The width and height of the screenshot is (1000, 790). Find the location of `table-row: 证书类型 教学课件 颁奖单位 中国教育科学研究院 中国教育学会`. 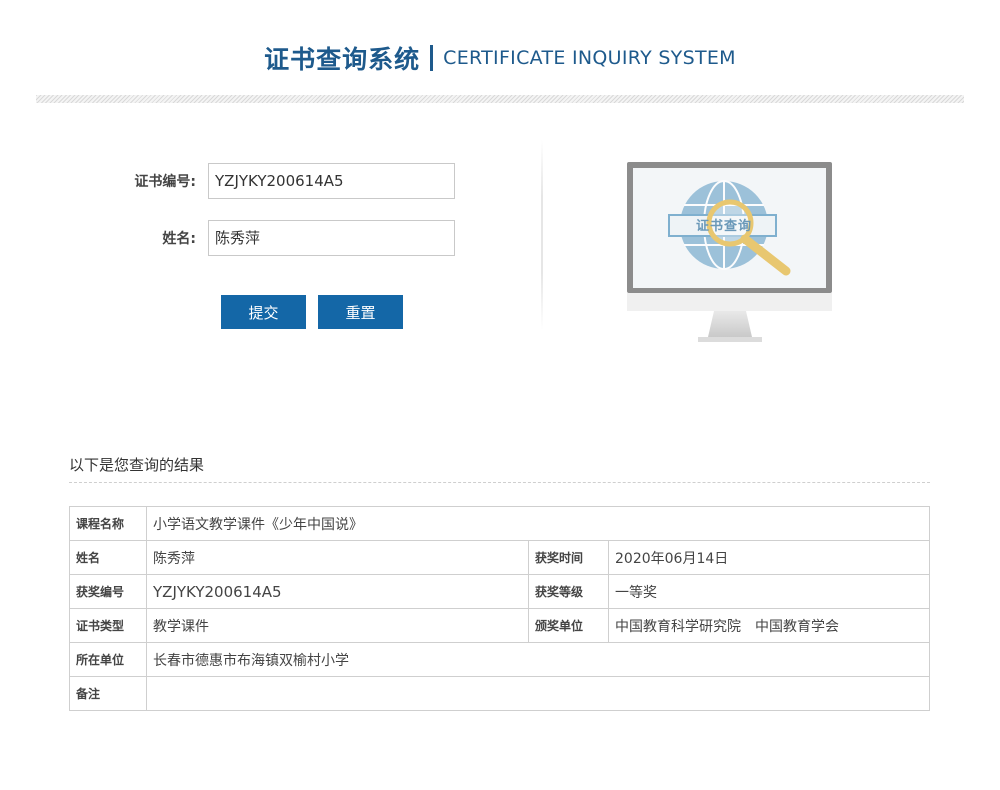

table-row: 证书类型 教学课件 颁奖单位 中国教育科学研究院 中国教育学会 is located at coordinates (499, 625).